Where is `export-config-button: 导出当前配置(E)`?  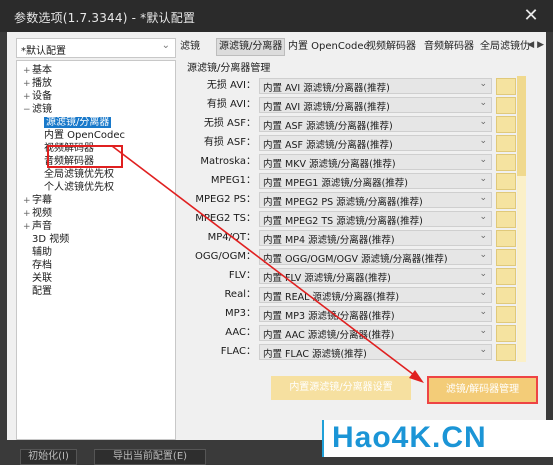 export-config-button: 导出当前配置(E) is located at coordinates (150, 457).